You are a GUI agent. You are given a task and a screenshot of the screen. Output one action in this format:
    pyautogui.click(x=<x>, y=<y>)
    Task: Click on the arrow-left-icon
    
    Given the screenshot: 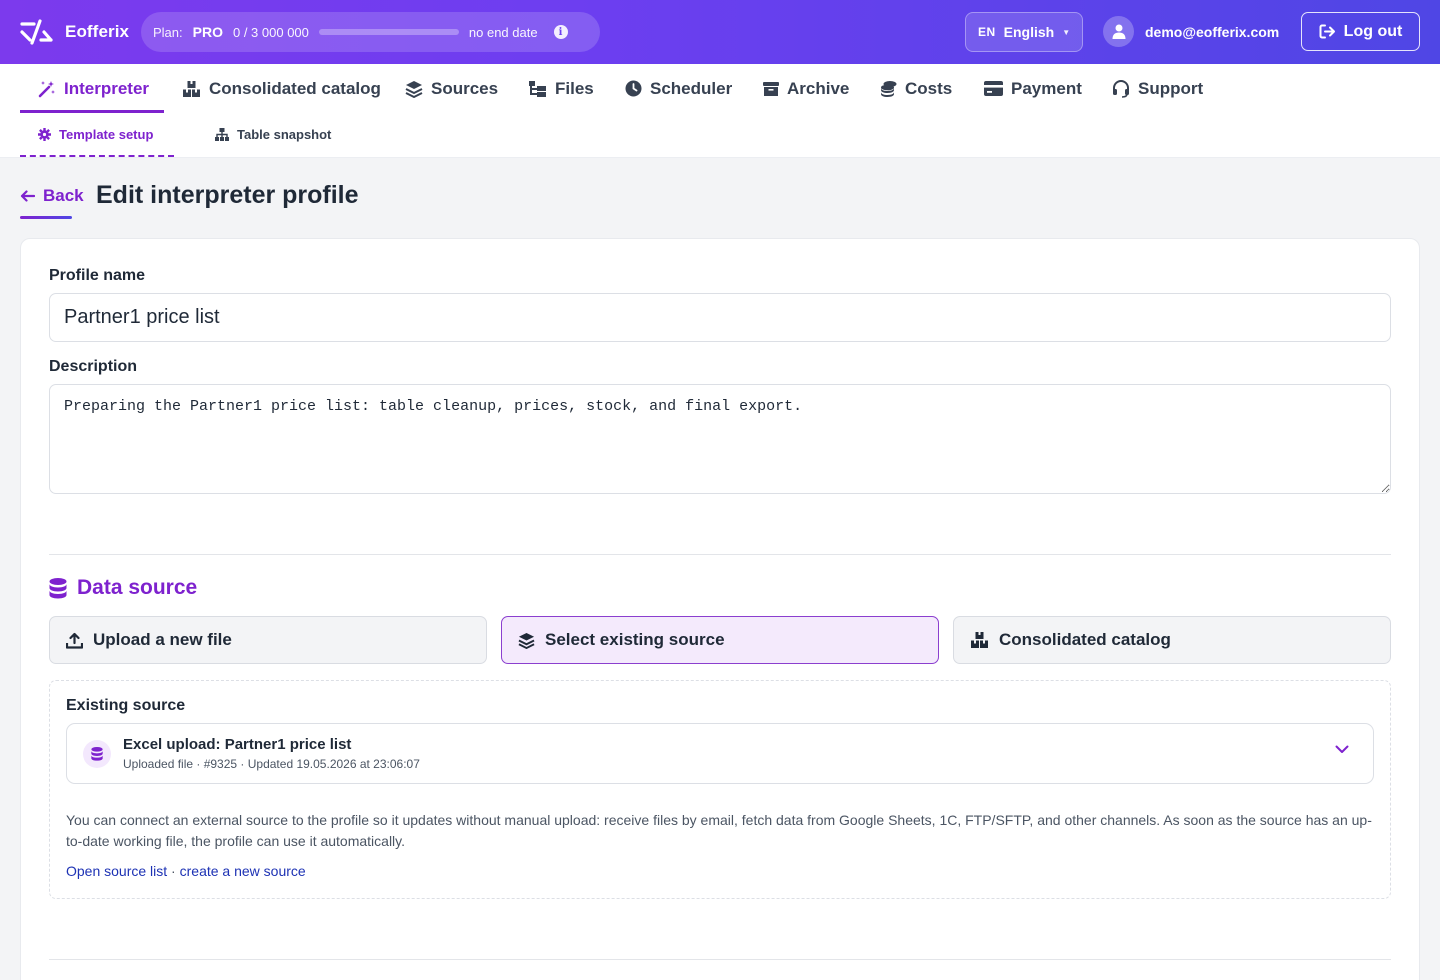 What is the action you would take?
    pyautogui.click(x=27, y=196)
    